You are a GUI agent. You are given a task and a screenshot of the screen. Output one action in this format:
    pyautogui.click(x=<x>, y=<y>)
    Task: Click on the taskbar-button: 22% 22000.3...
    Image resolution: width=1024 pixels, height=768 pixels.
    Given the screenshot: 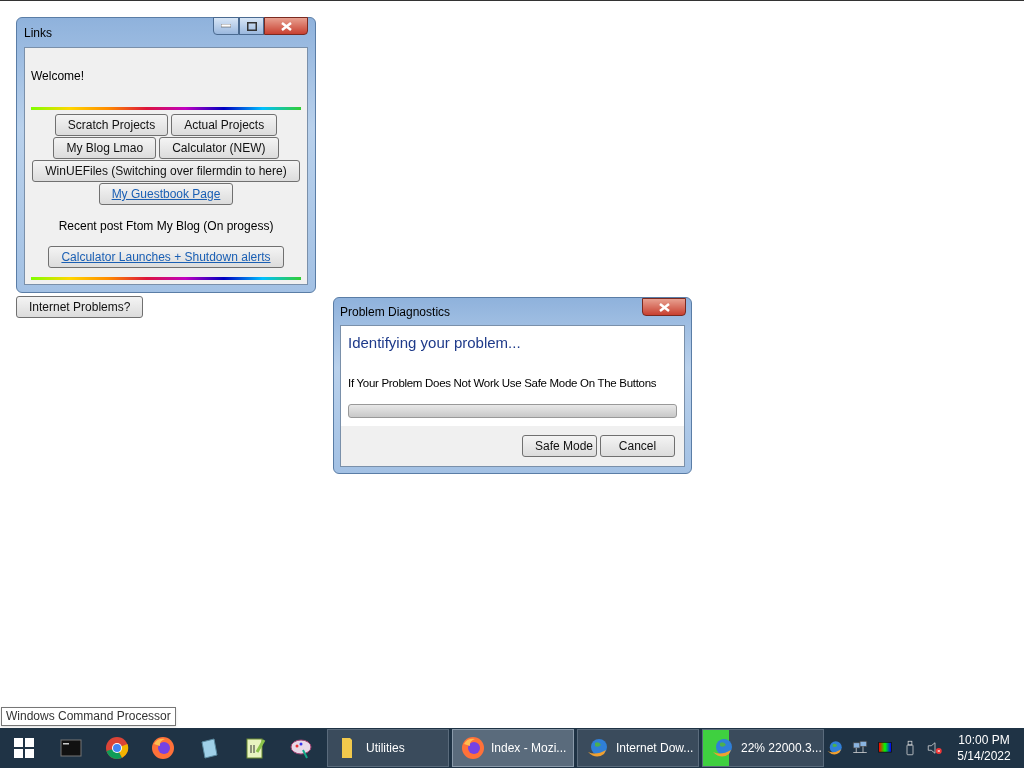 What is the action you would take?
    pyautogui.click(x=763, y=748)
    